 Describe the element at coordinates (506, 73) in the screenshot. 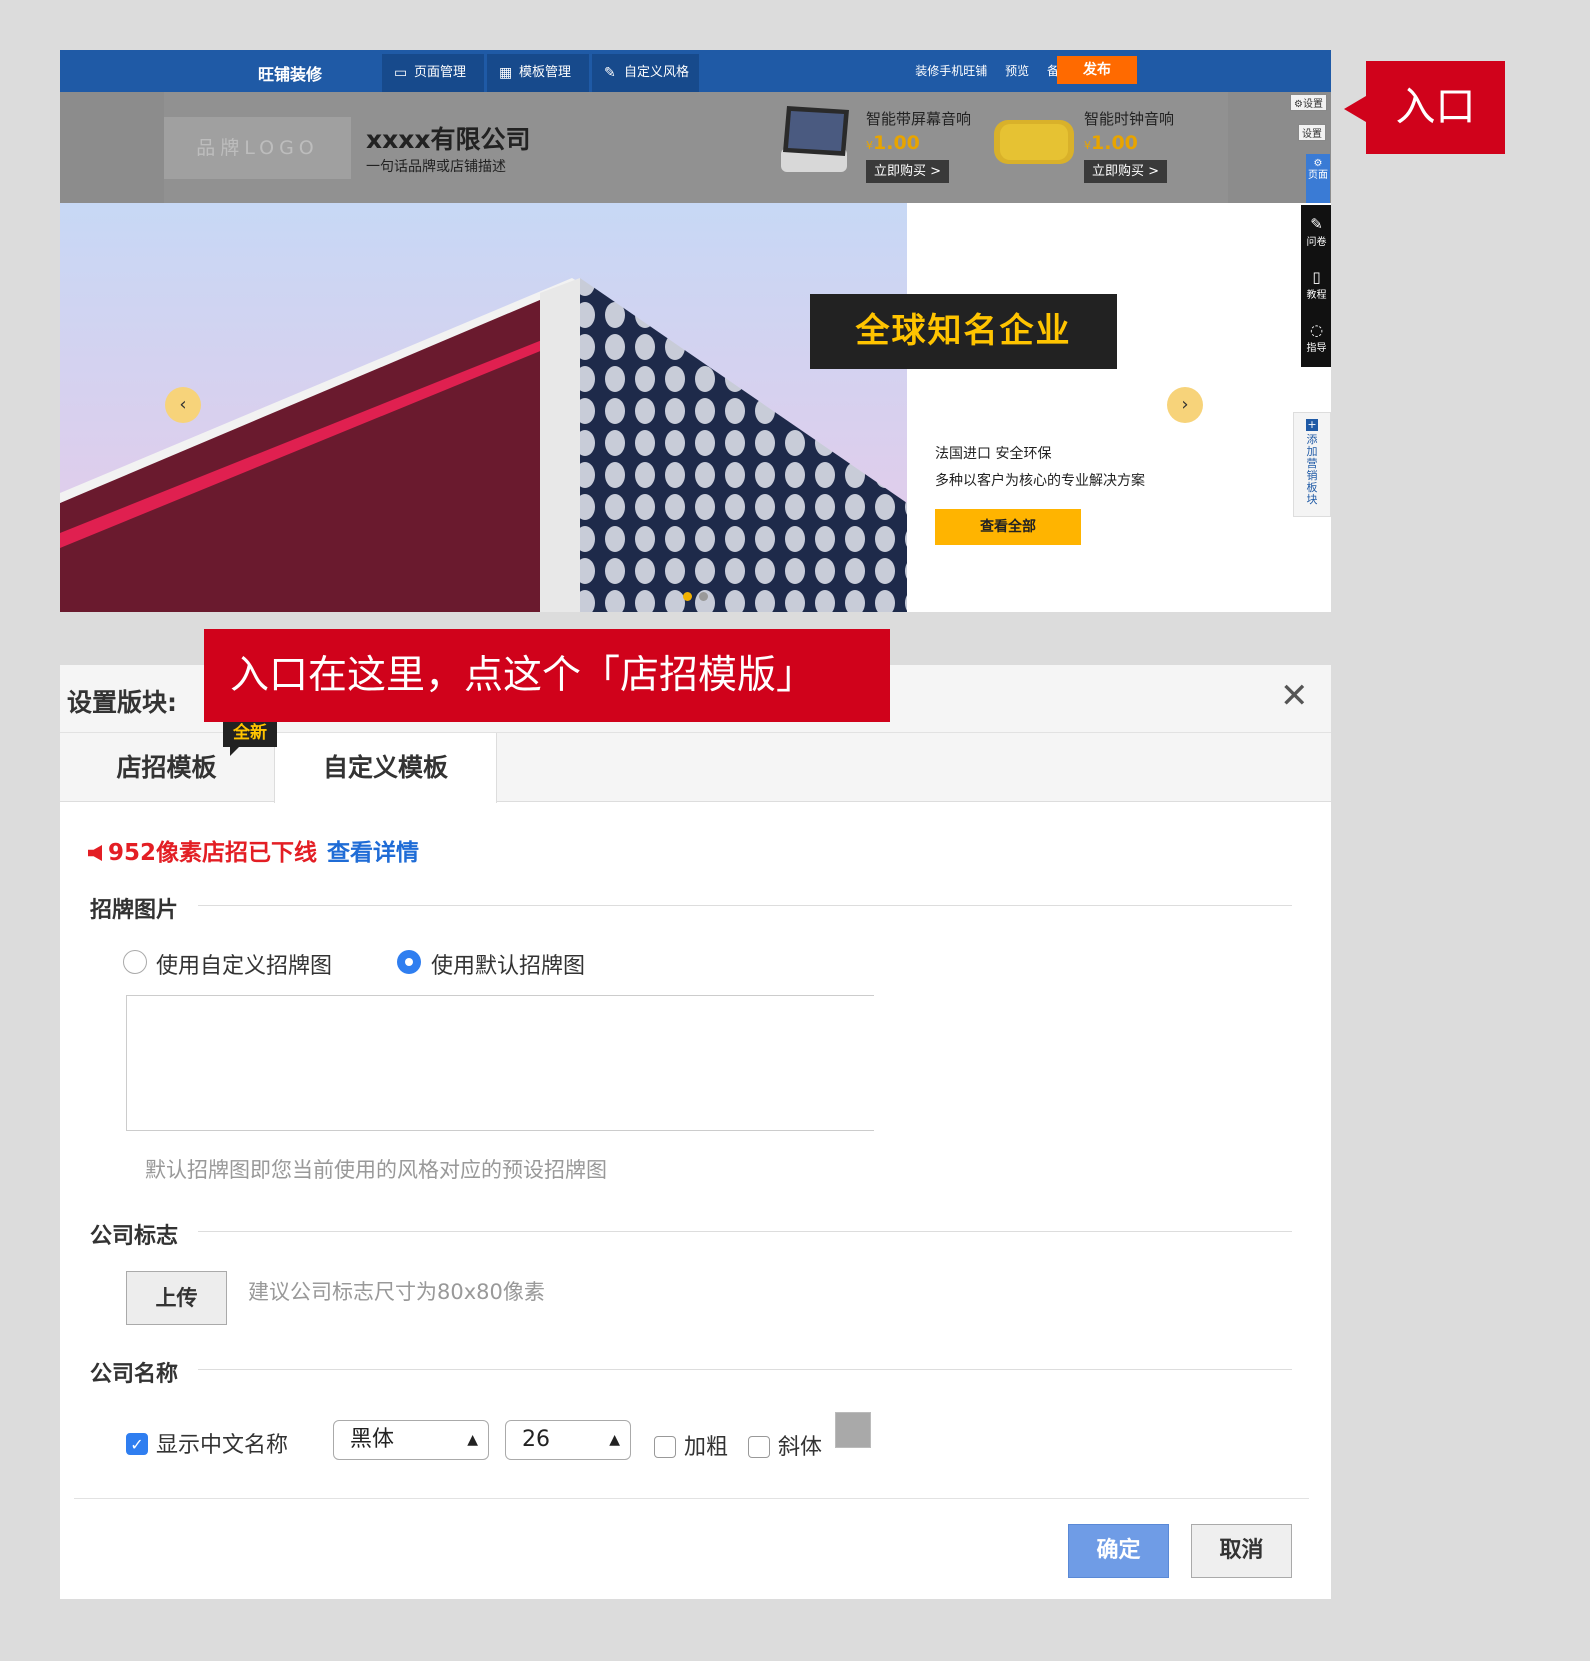

I see `grid-icon: ▦` at that location.